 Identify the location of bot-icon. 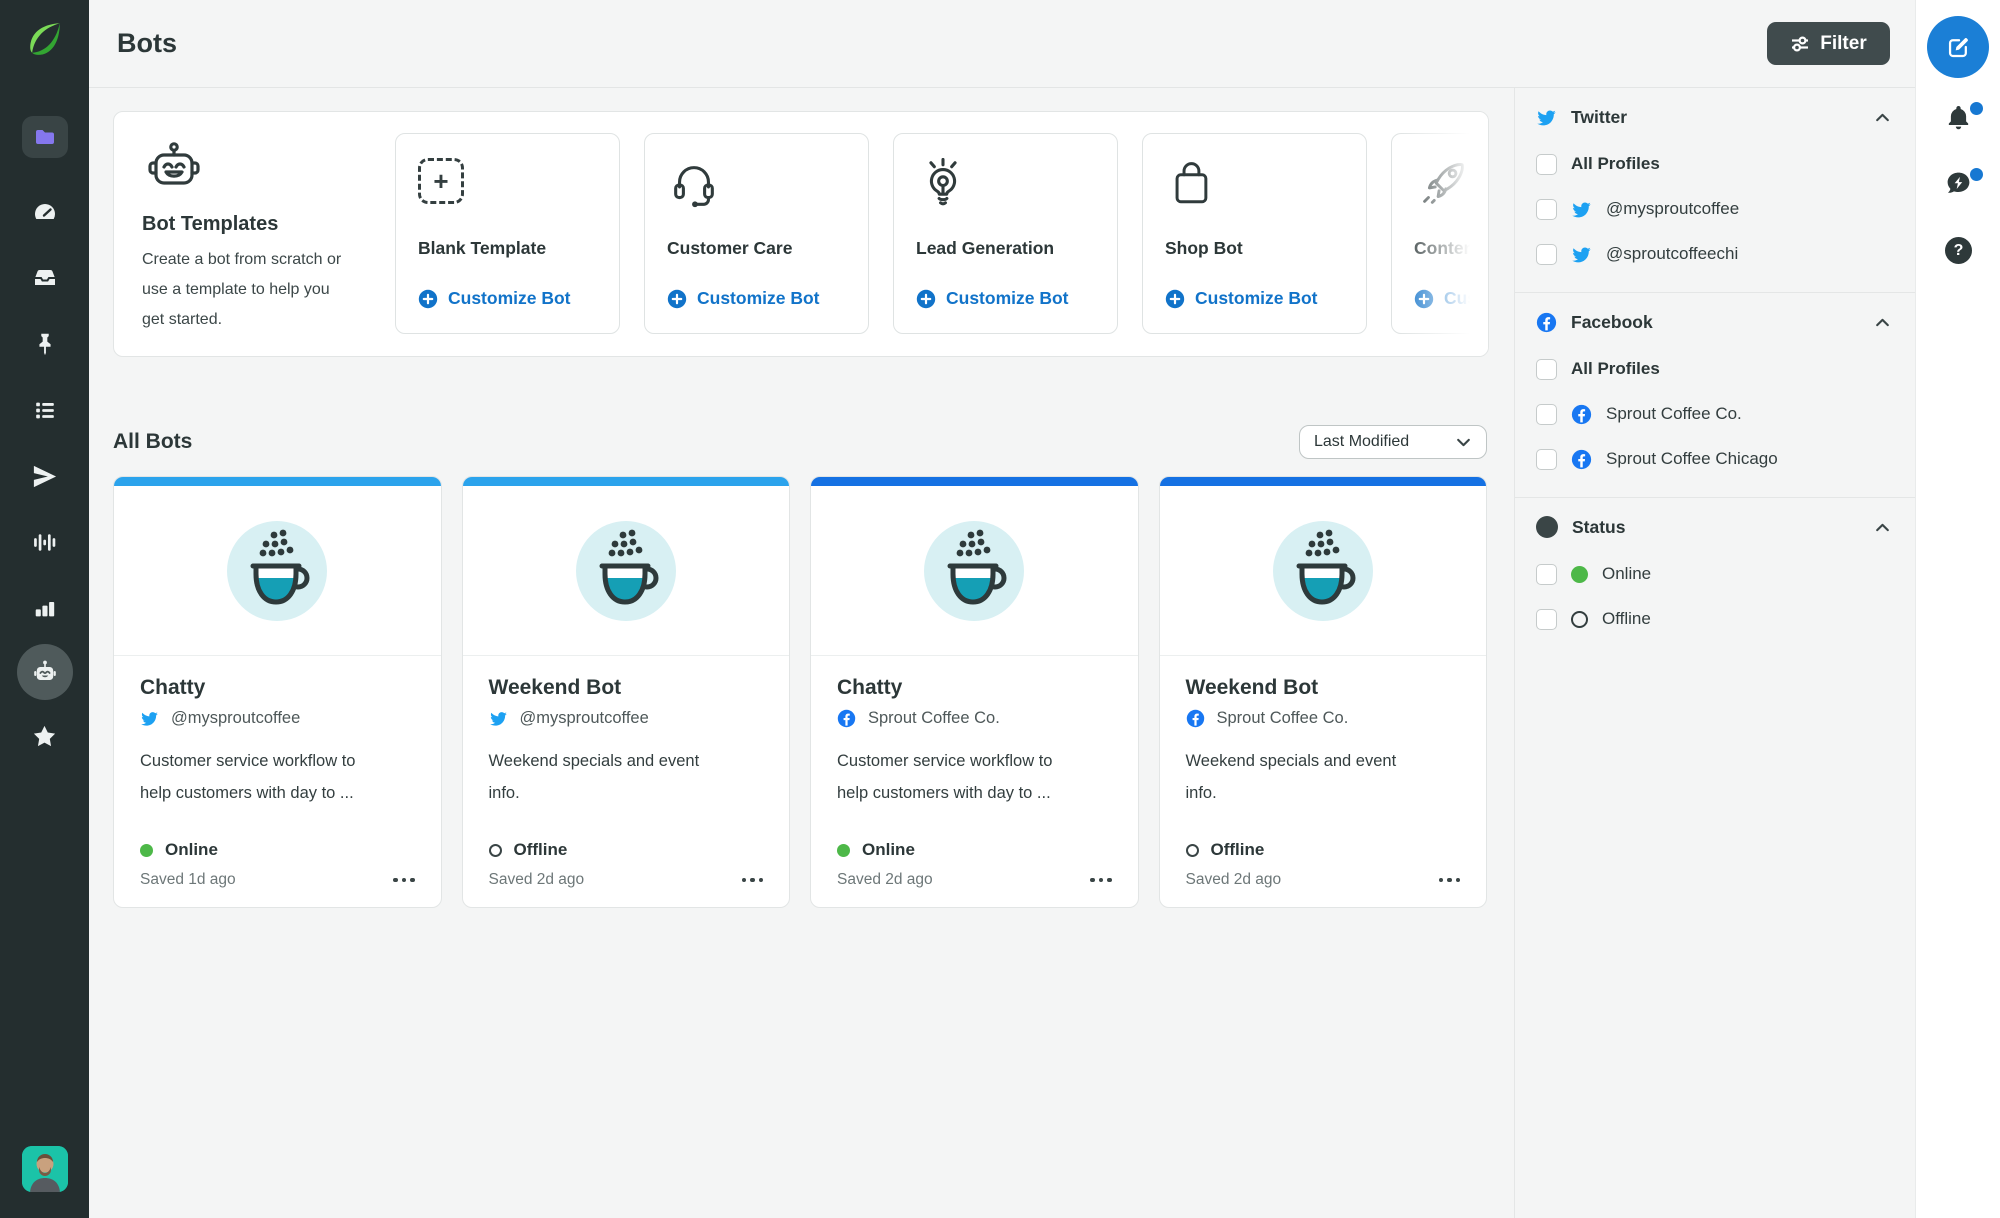
(44, 670).